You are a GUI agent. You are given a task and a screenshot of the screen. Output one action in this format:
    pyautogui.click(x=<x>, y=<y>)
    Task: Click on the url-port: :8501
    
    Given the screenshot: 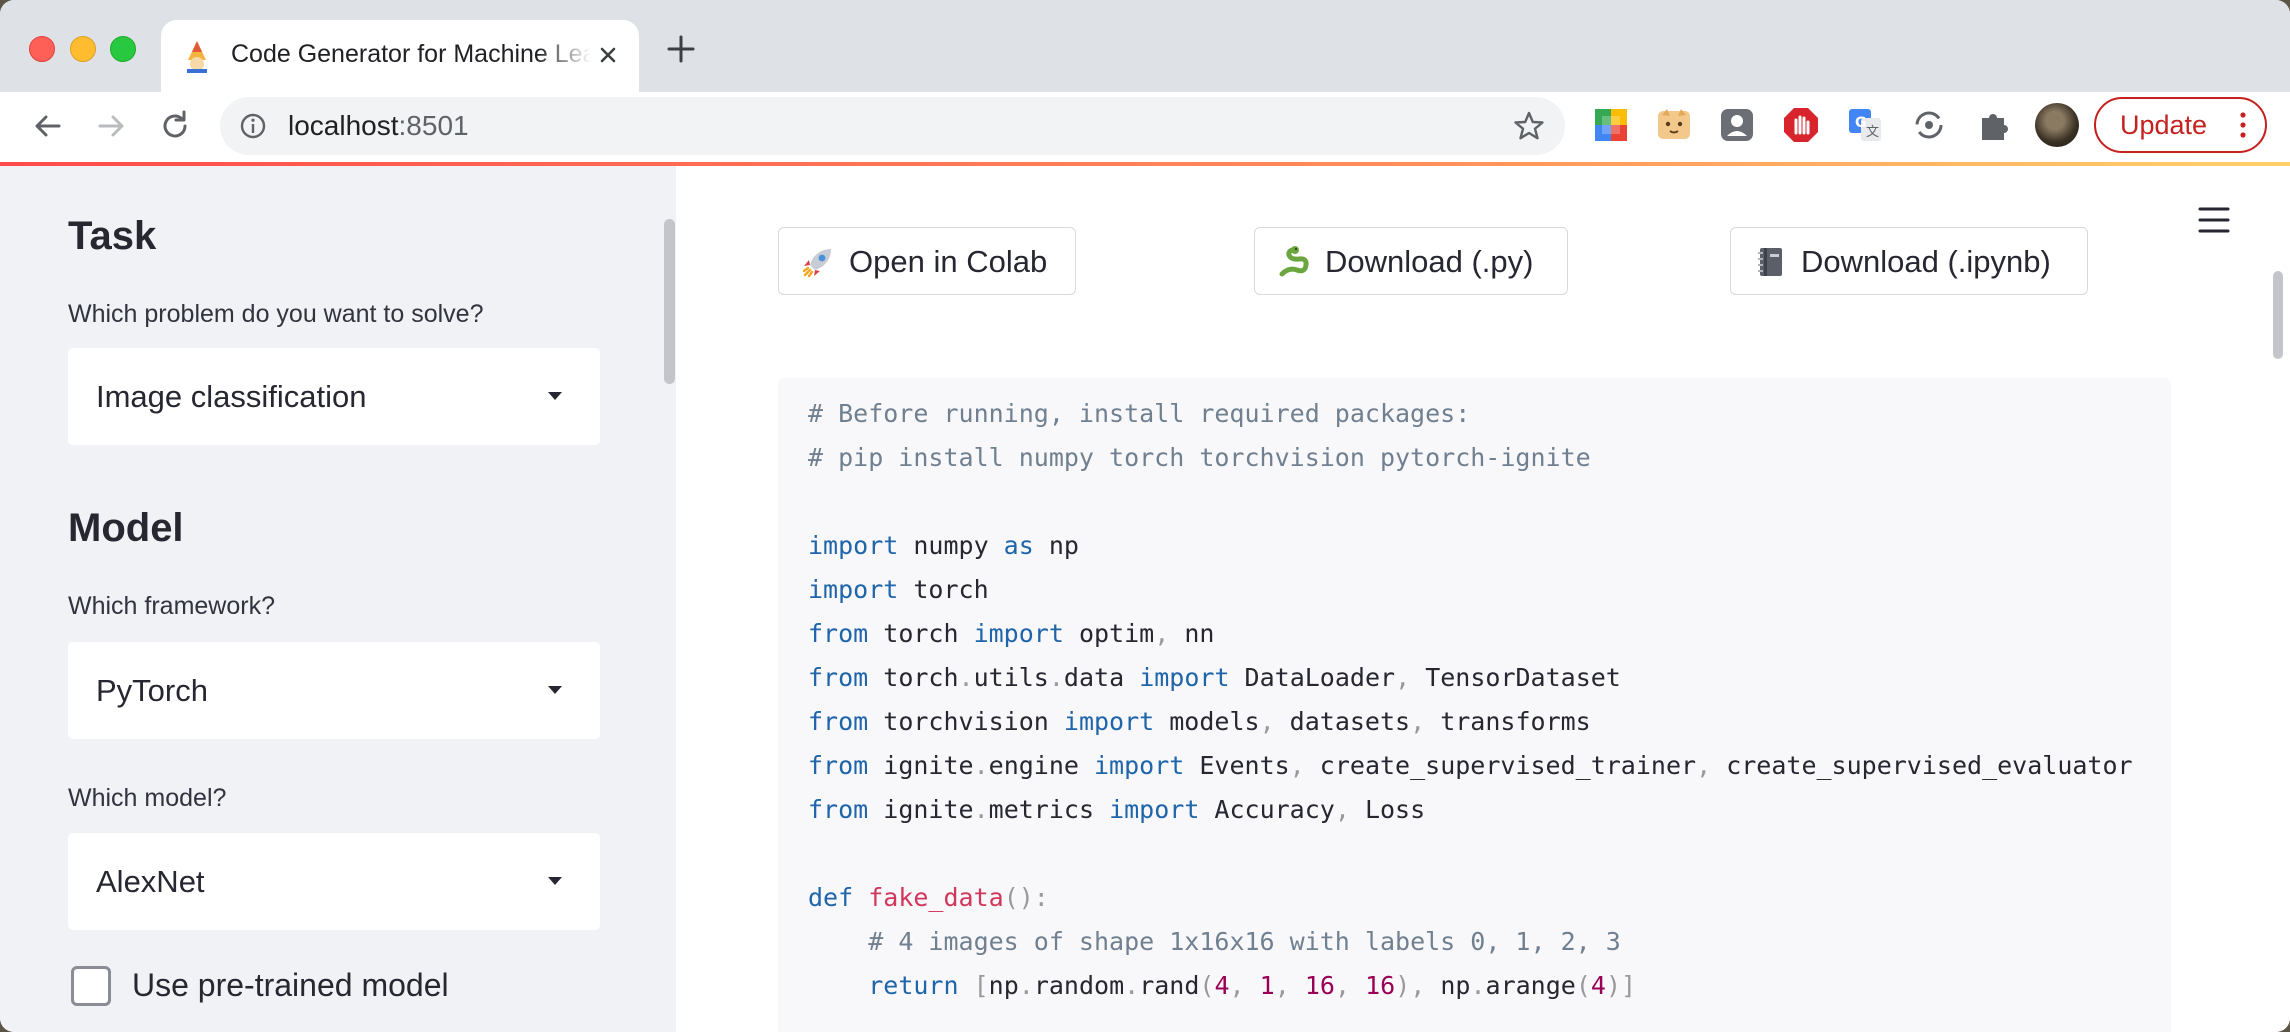 What is the action you would take?
    pyautogui.click(x=433, y=125)
    